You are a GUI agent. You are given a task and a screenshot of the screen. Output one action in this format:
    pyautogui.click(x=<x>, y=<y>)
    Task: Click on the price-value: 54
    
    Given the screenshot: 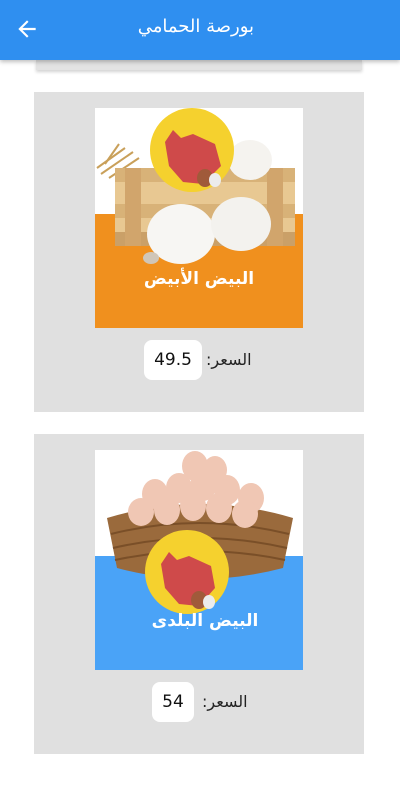 What is the action you would take?
    pyautogui.click(x=173, y=702)
    